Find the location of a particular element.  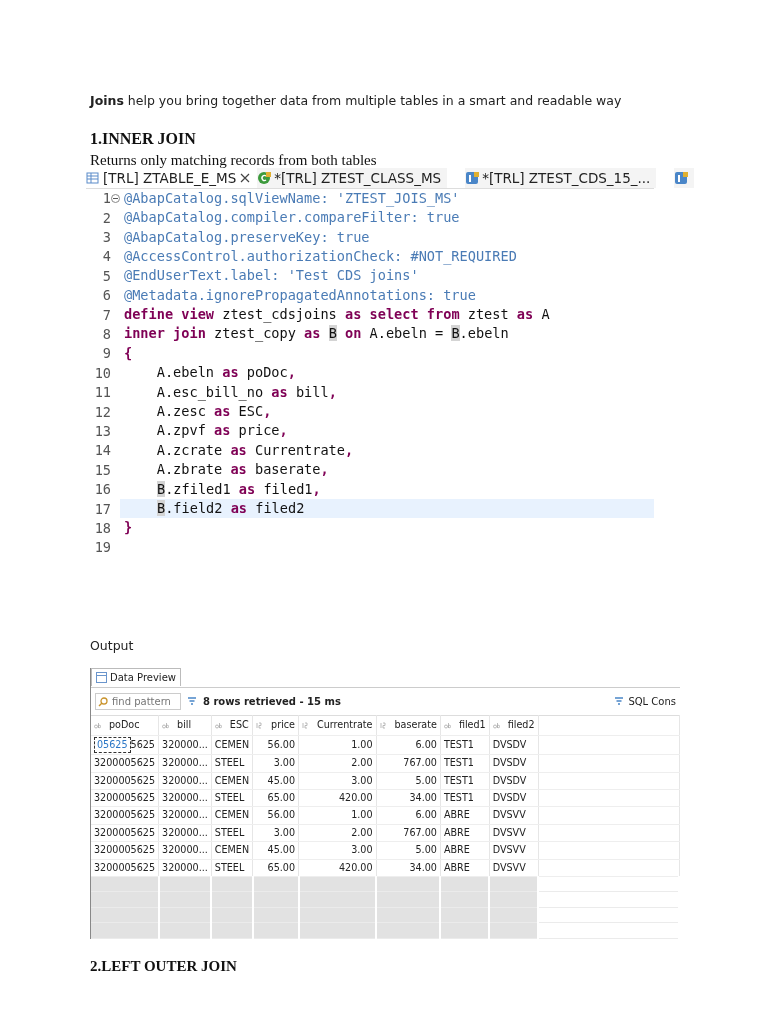

sql-console-button: SQL Cons is located at coordinates (645, 701).